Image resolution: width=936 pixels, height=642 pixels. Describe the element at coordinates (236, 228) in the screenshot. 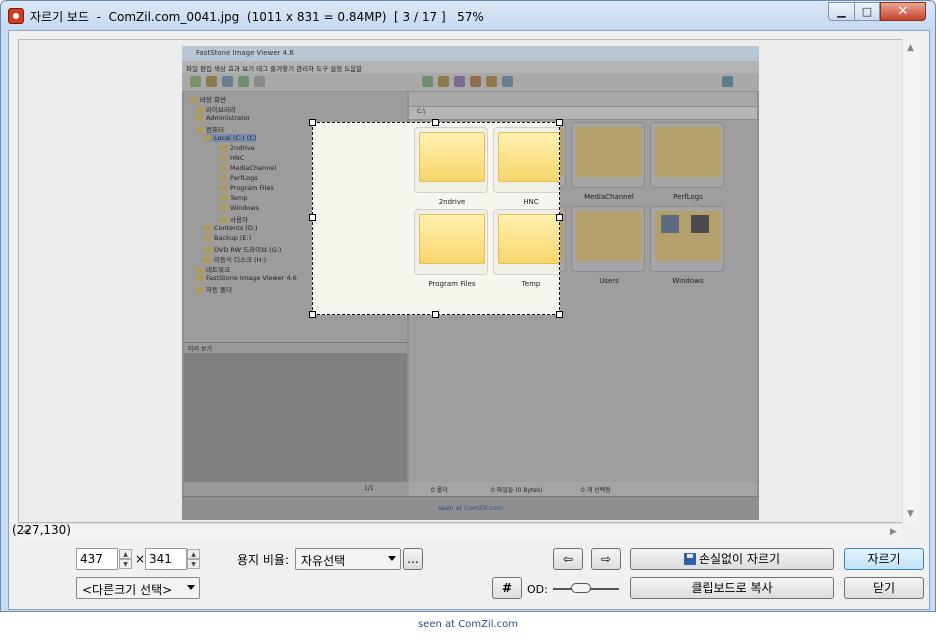

I see `tree-item: Contents (D:)` at that location.